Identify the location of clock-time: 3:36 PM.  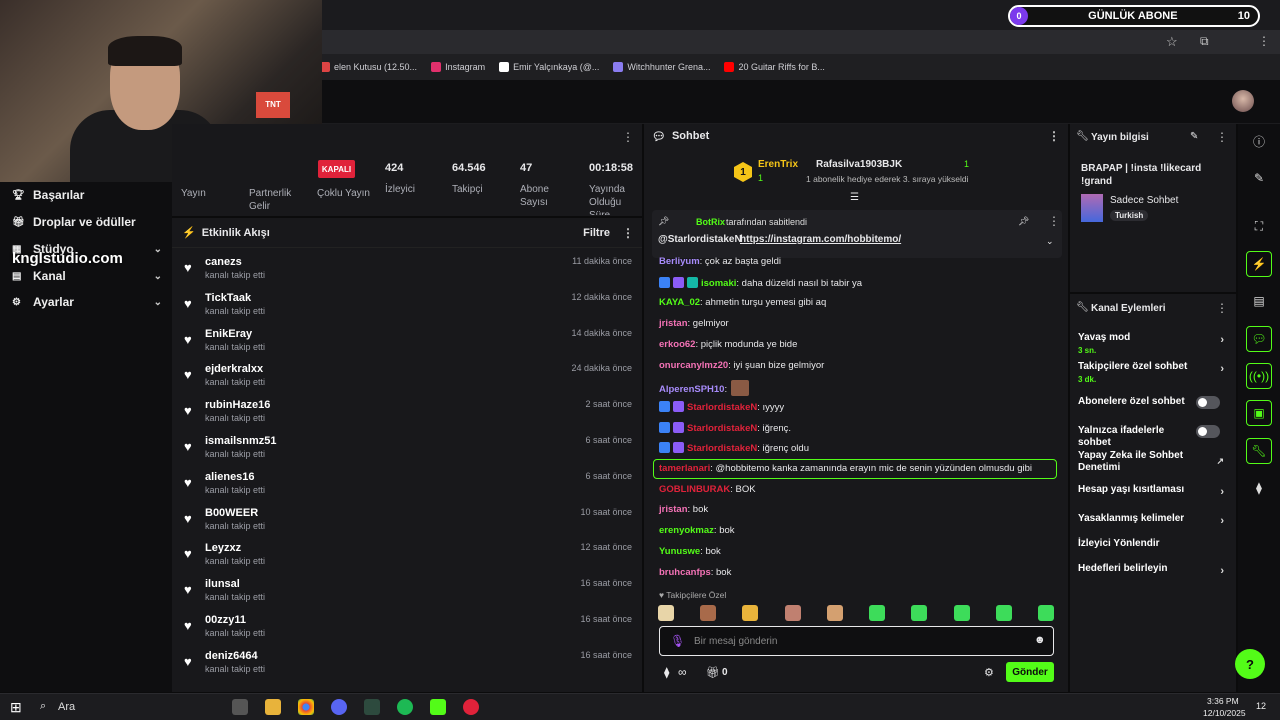
(1223, 701).